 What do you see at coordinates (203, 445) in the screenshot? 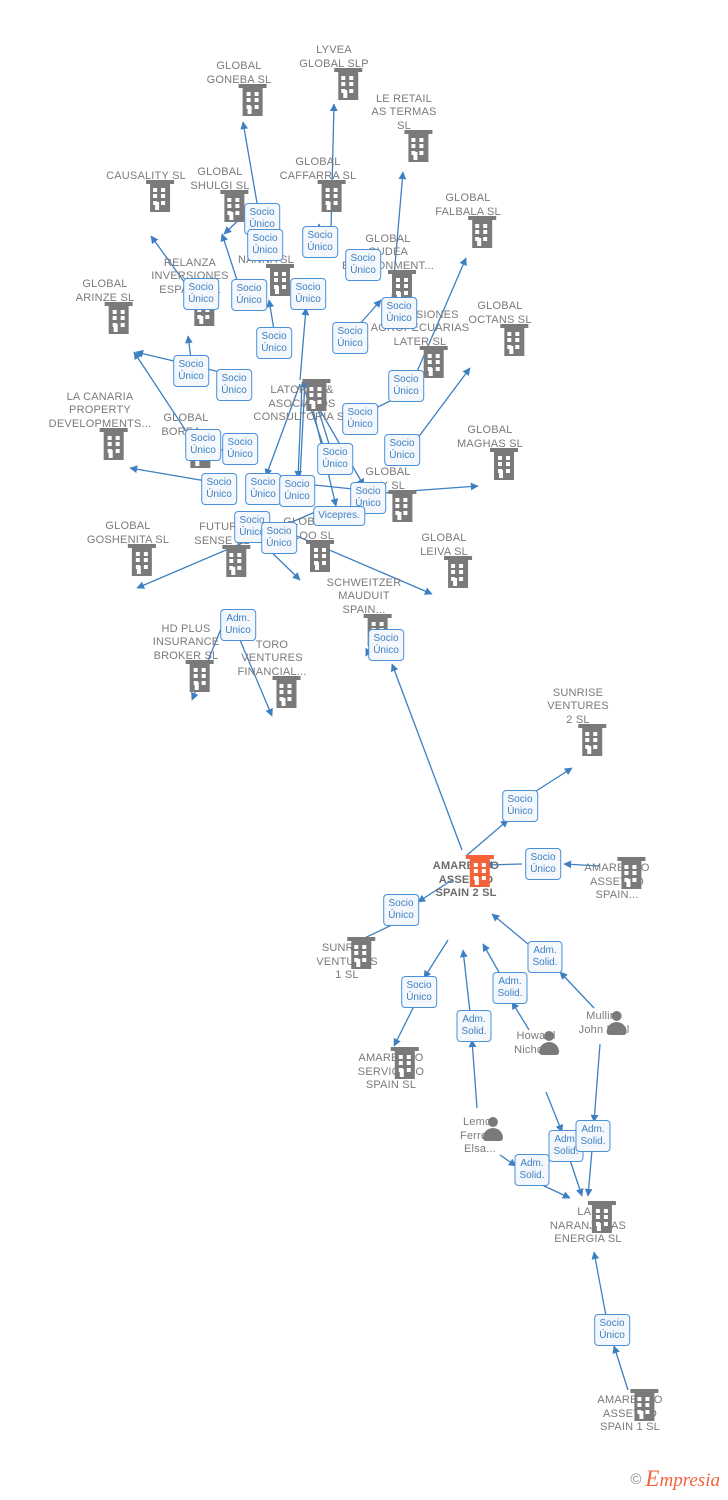
I see `relation-tag-t15: Socio Único` at bounding box center [203, 445].